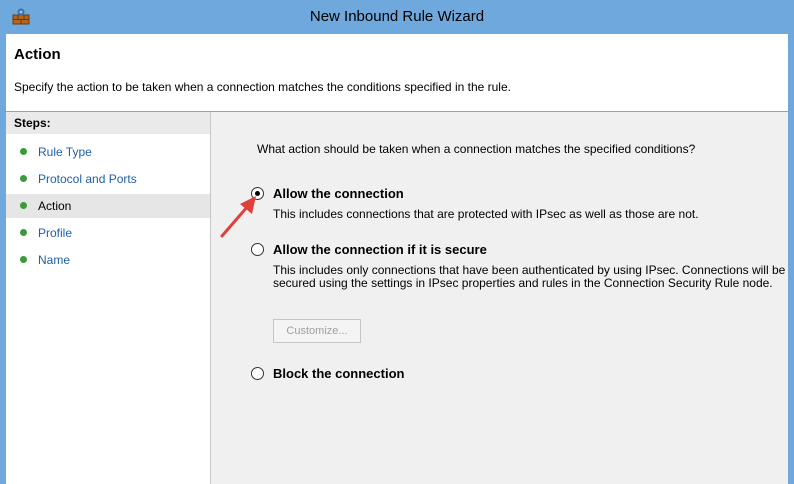 This screenshot has width=794, height=484. What do you see at coordinates (87, 179) in the screenshot?
I see `step-label: Protocol and Ports` at bounding box center [87, 179].